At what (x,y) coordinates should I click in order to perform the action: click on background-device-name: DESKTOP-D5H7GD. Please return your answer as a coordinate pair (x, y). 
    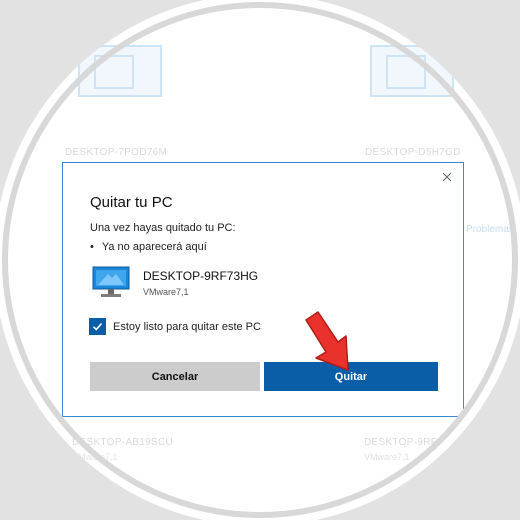
    Looking at the image, I should click on (413, 152).